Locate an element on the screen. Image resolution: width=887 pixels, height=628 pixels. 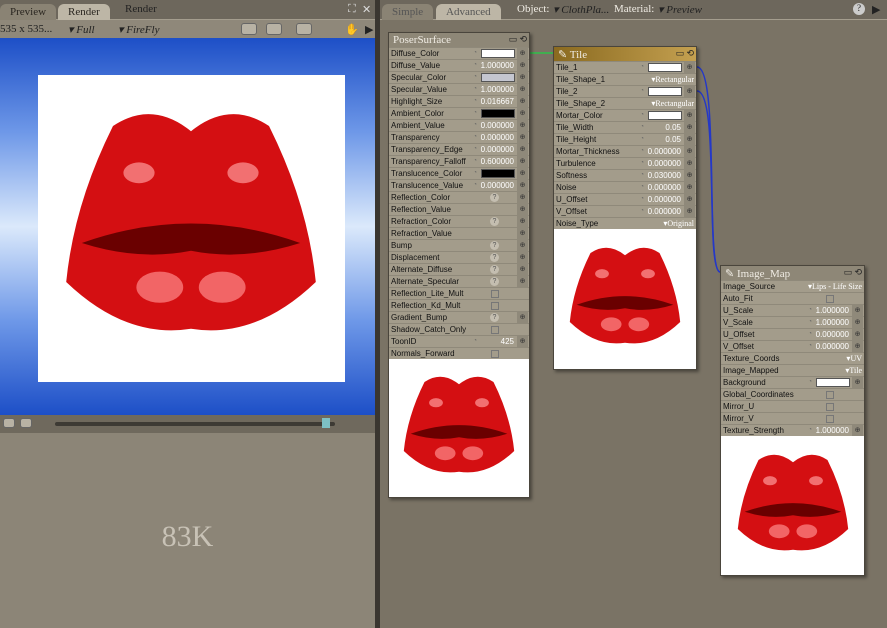
param-dropdown: ▾UV is located at coordinates (854, 358).